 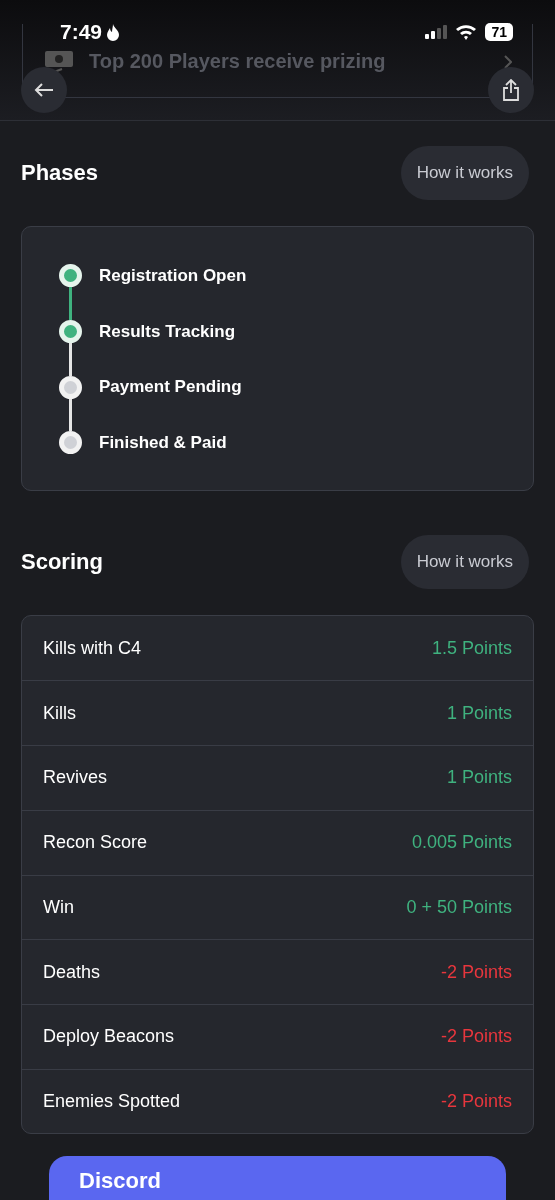 What do you see at coordinates (75, 778) in the screenshot?
I see `rule-name: Revives` at bounding box center [75, 778].